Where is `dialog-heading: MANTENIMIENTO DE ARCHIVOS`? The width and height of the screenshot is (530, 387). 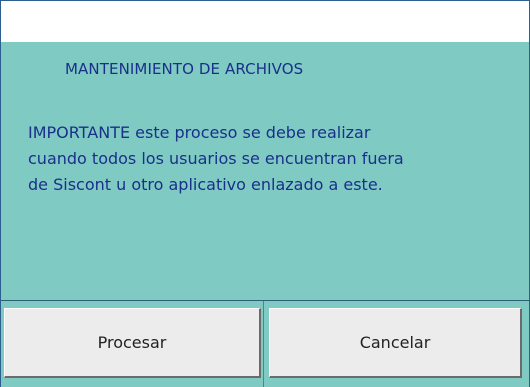 dialog-heading: MANTENIMIENTO DE ARCHIVOS is located at coordinates (184, 69).